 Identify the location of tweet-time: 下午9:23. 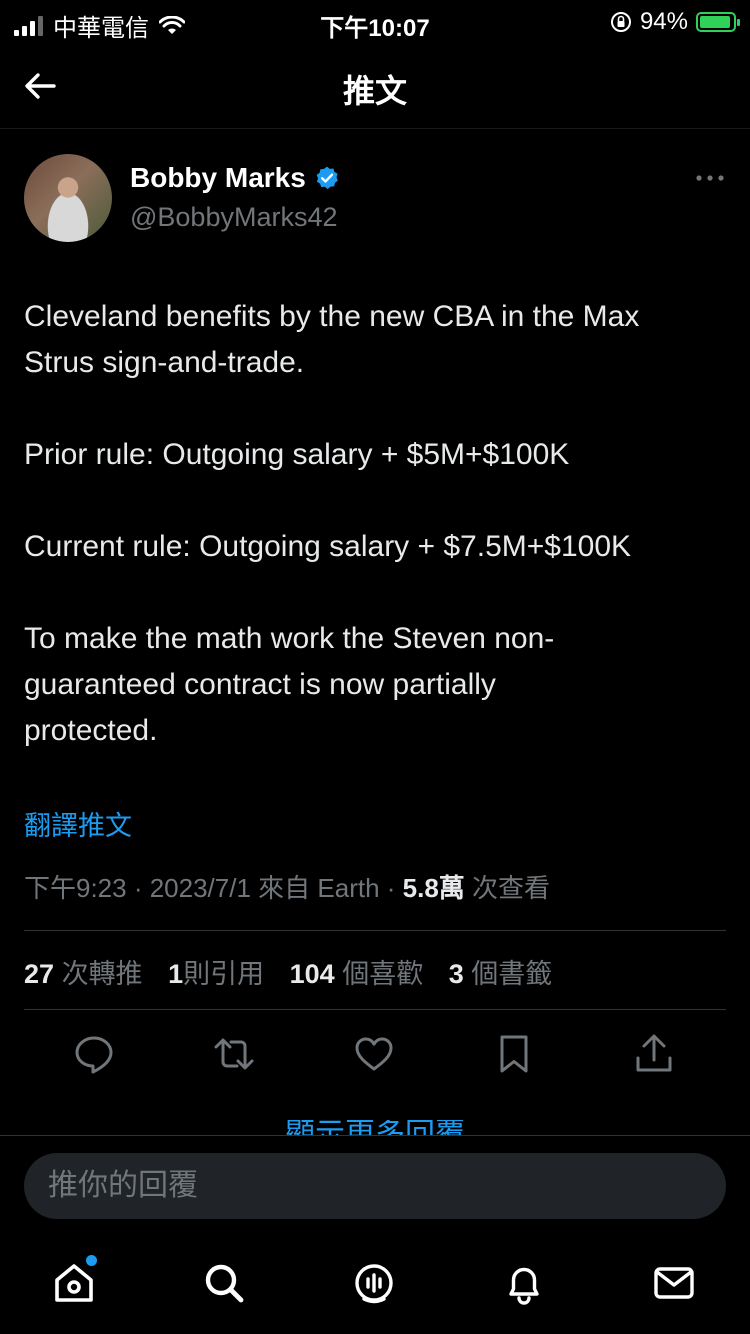
(75, 888).